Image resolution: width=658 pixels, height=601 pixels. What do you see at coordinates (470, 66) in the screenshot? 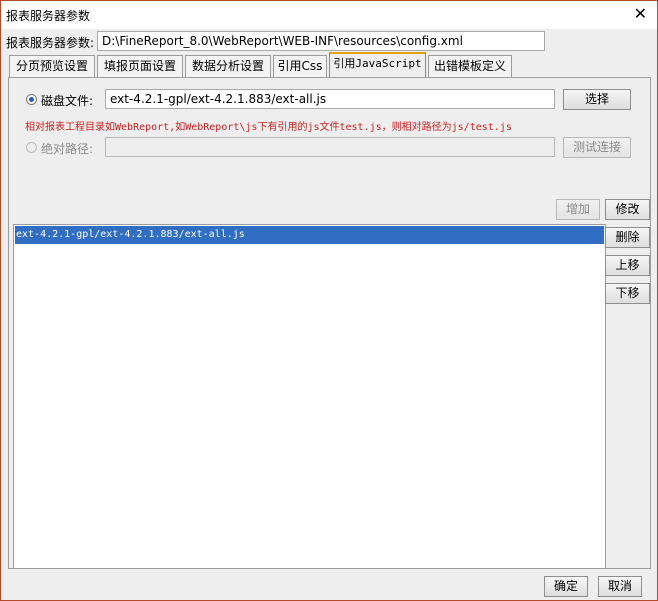
I see `tab-error-template: 出错模板定义` at bounding box center [470, 66].